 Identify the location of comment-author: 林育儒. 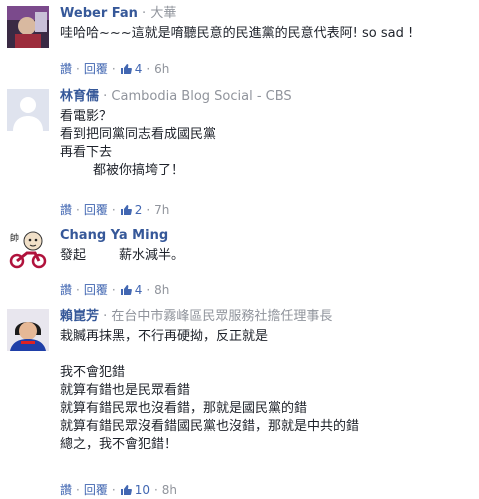
(79, 96).